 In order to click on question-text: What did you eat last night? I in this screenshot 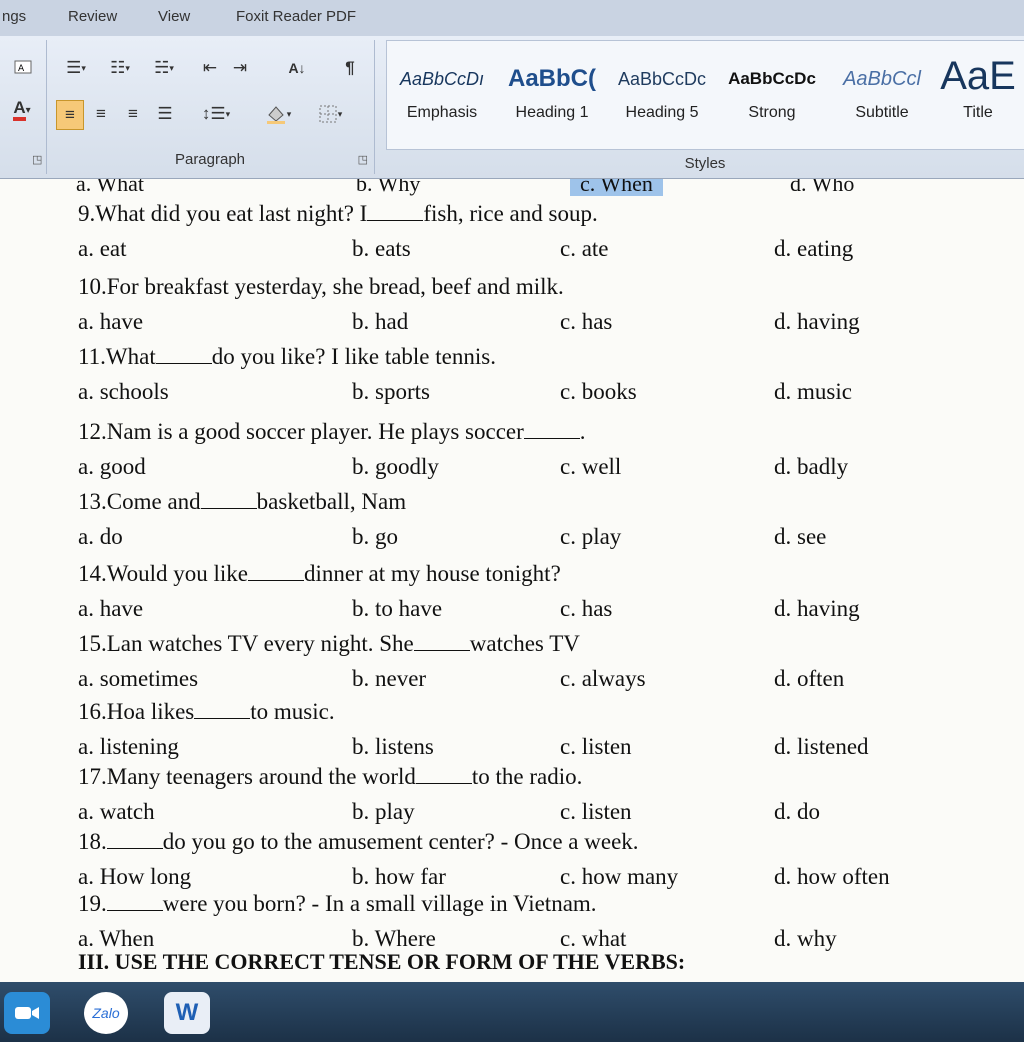, I will do `click(231, 213)`.